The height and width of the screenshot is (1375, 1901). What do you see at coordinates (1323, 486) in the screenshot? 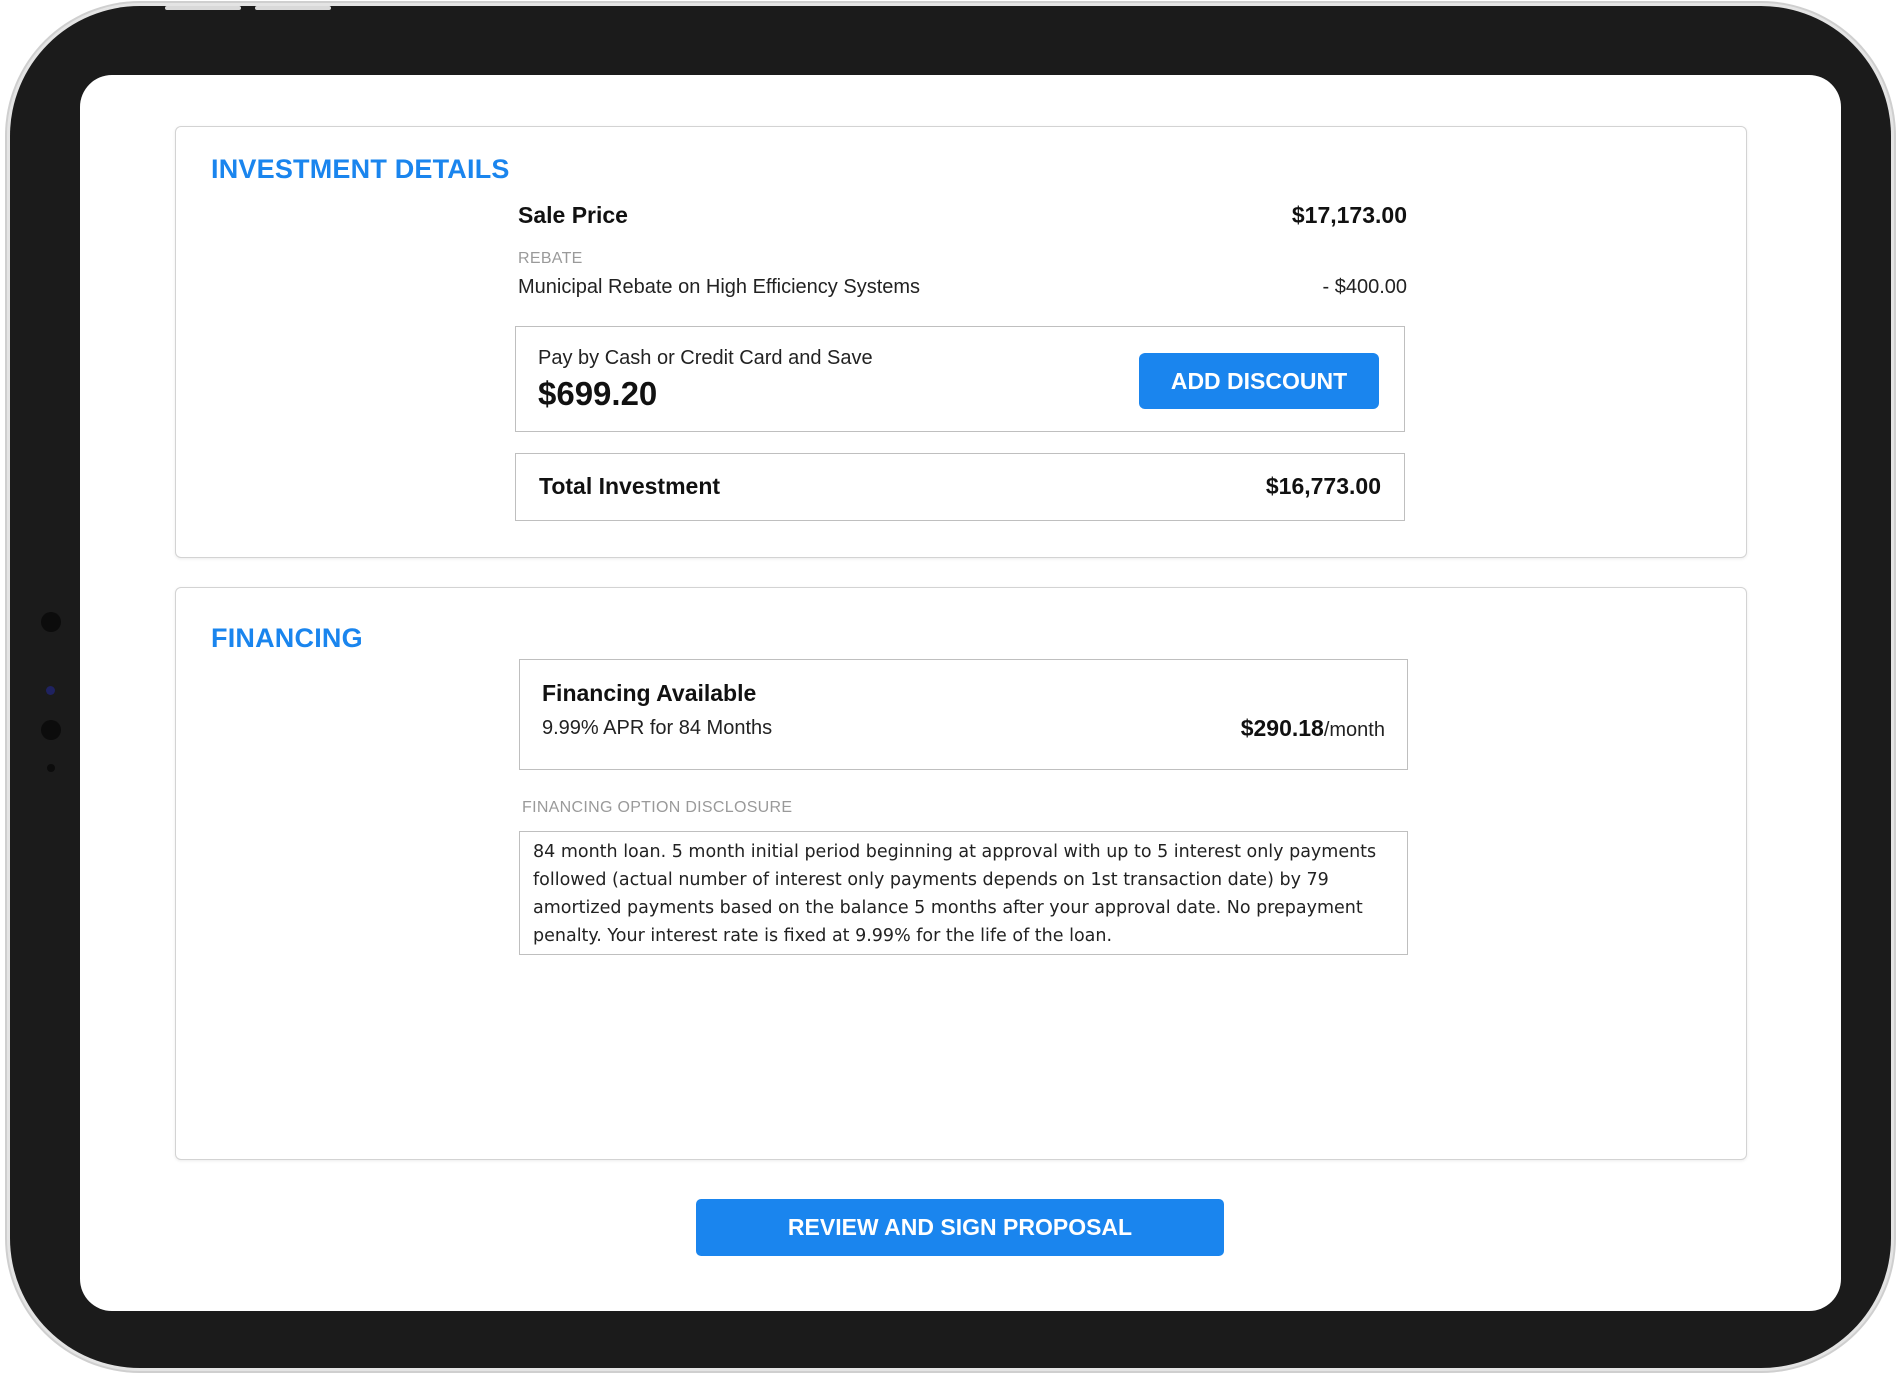
I see `total-investment-value: $16,773.00` at bounding box center [1323, 486].